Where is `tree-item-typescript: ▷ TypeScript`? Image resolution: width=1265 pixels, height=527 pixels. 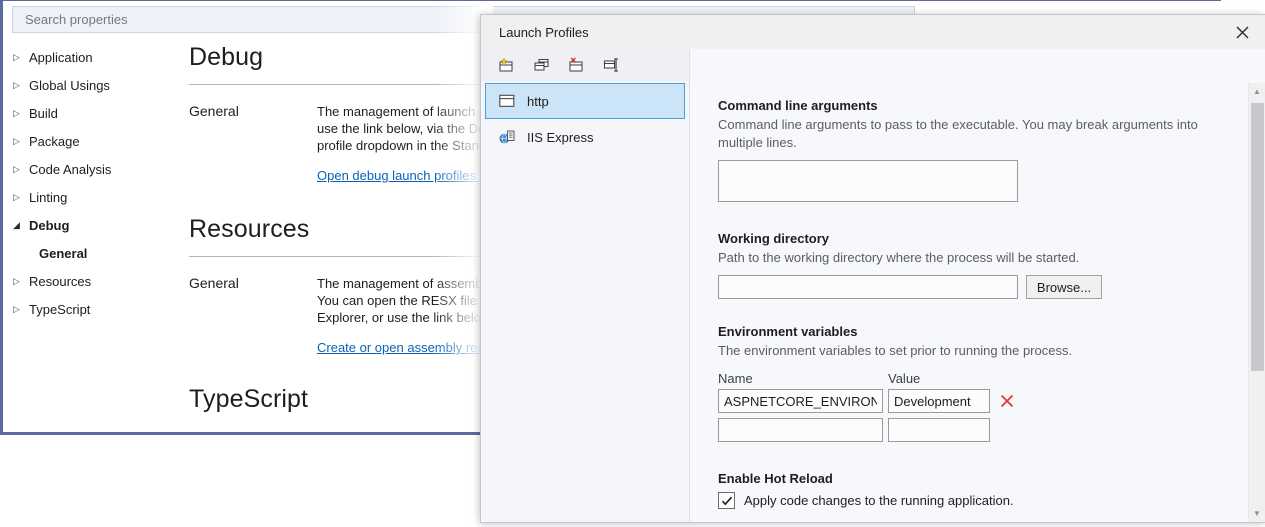 tree-item-typescript: ▷ TypeScript is located at coordinates (92, 309).